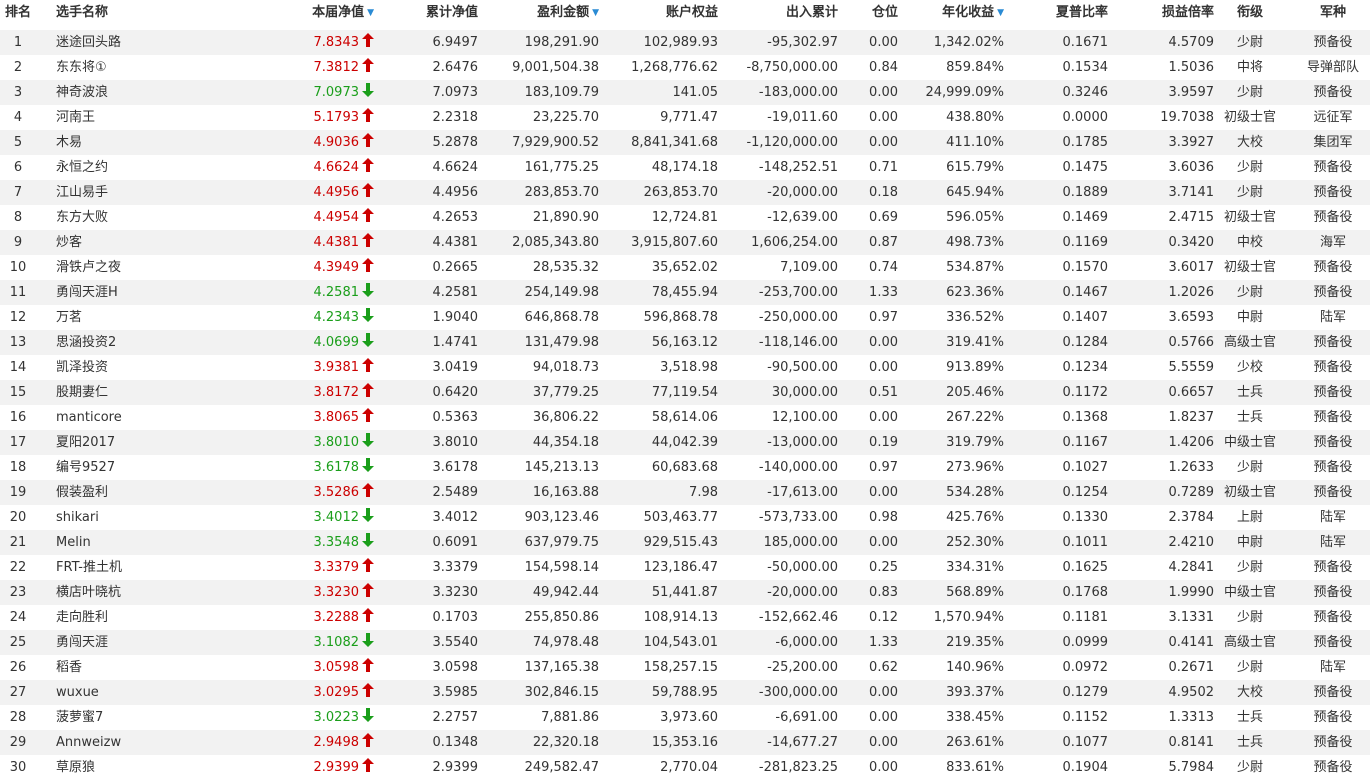  What do you see at coordinates (131, 15) in the screenshot?
I see `header-name: 选手名称` at bounding box center [131, 15].